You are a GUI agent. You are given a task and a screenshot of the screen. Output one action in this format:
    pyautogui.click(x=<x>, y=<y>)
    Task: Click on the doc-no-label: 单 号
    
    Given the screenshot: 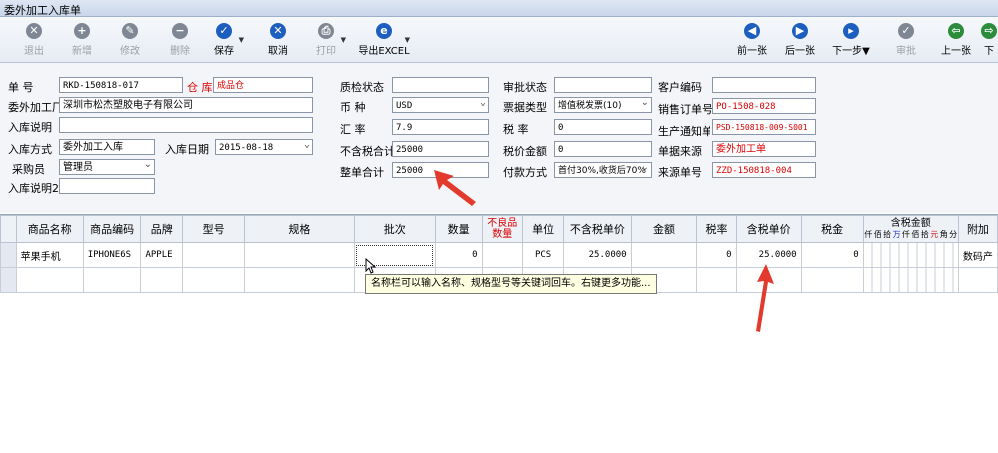 What is the action you would take?
    pyautogui.click(x=21, y=87)
    